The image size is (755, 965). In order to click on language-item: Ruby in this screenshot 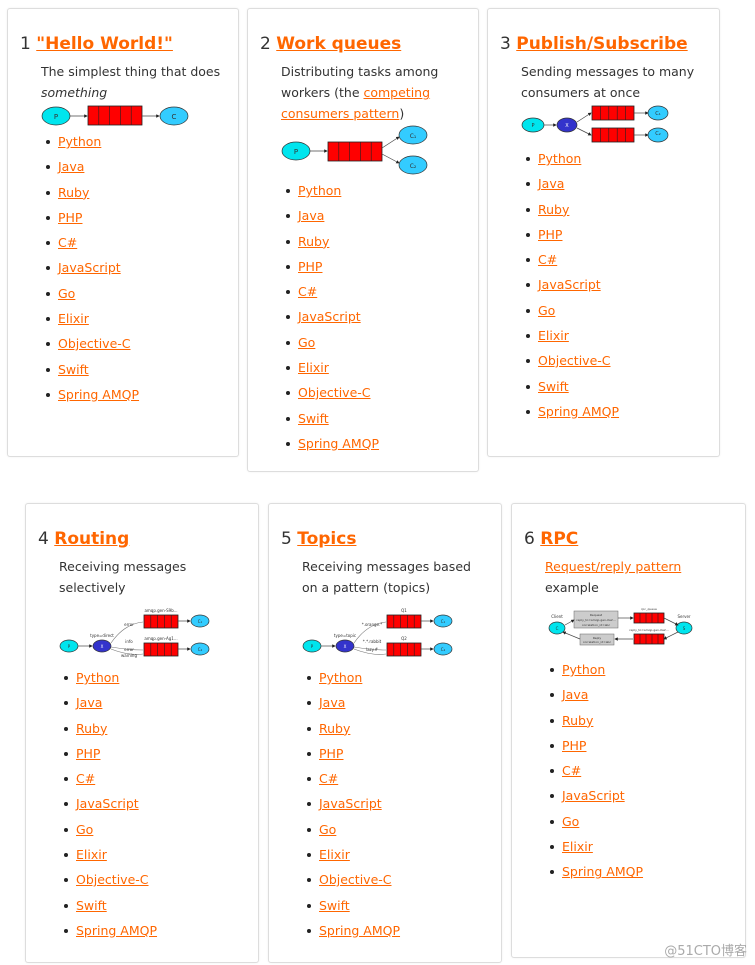, I will do `click(647, 720)`.